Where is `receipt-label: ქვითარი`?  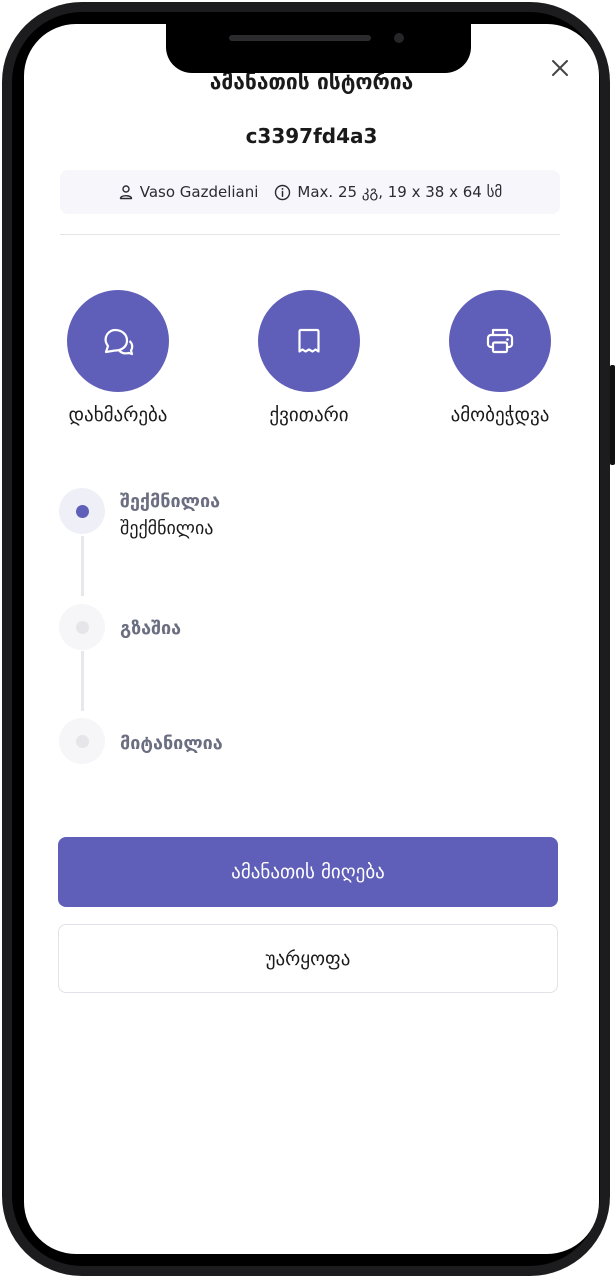 receipt-label: ქვითარი is located at coordinates (309, 415).